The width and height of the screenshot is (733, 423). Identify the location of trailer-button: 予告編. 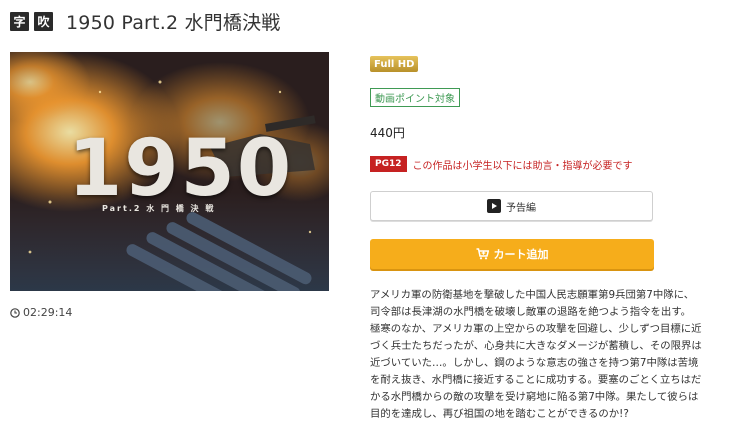
(511, 206).